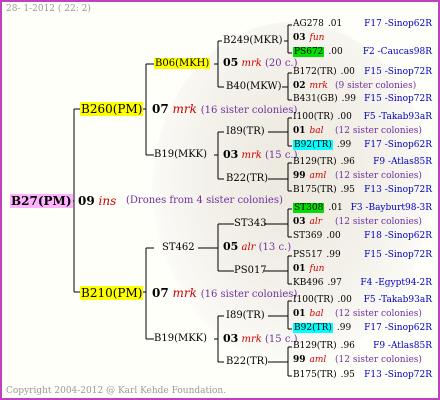 The image size is (440, 400). What do you see at coordinates (180, 339) in the screenshot?
I see `l2-b19b-node: B19(MKK)` at bounding box center [180, 339].